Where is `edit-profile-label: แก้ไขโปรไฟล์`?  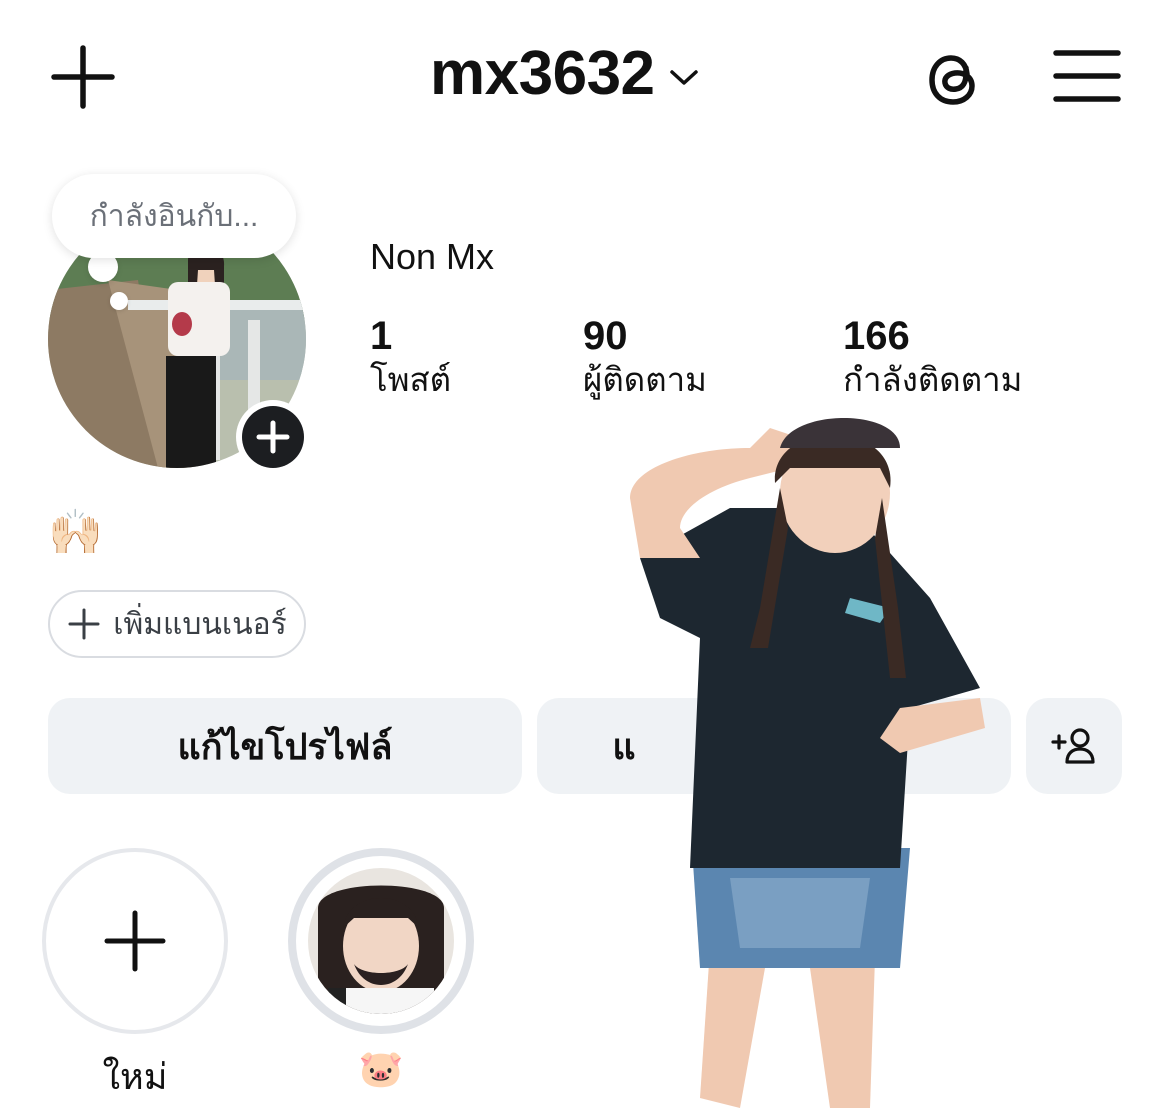
edit-profile-label: แก้ไขโปรไฟล์ is located at coordinates (285, 746).